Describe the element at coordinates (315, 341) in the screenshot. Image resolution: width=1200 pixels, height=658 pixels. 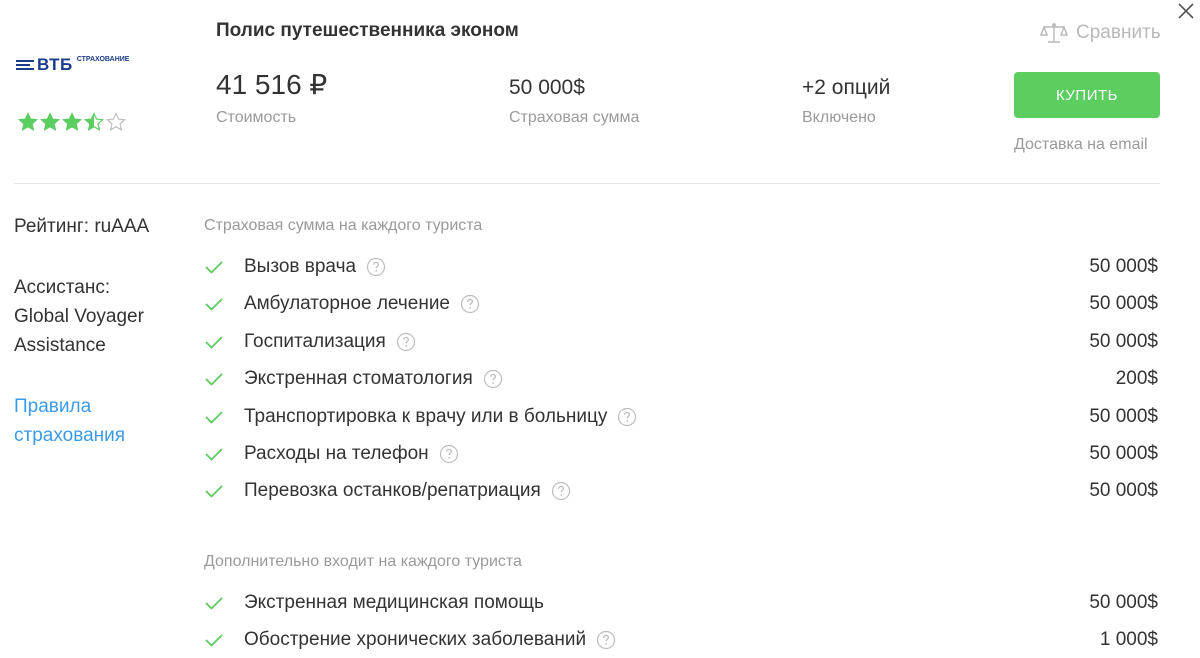
I see `coverage-name: Госпитализация` at that location.